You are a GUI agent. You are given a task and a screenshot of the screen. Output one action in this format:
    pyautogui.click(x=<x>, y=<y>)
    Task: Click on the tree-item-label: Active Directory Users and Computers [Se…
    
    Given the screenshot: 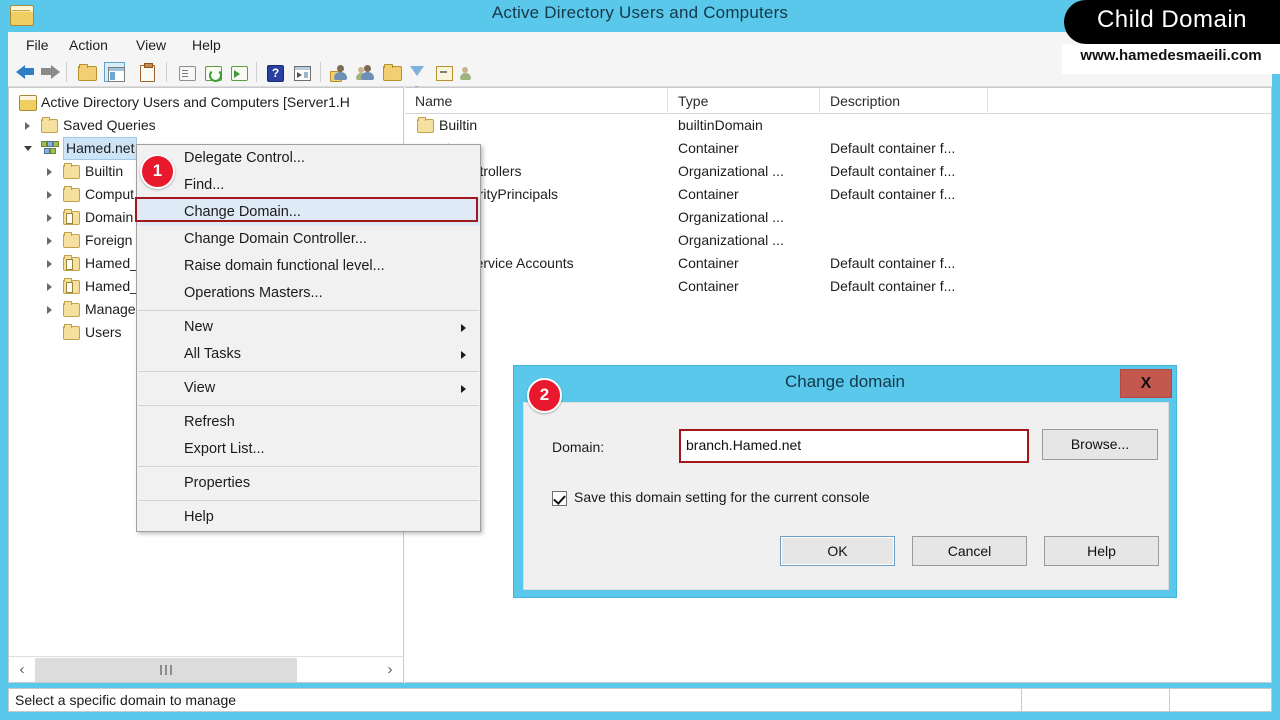 What is the action you would take?
    pyautogui.click(x=195, y=102)
    